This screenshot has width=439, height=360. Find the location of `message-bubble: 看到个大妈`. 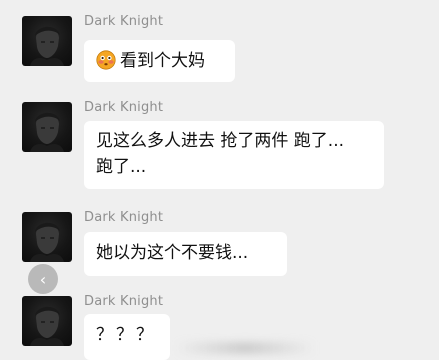

message-bubble: 看到个大妈 is located at coordinates (159, 61).